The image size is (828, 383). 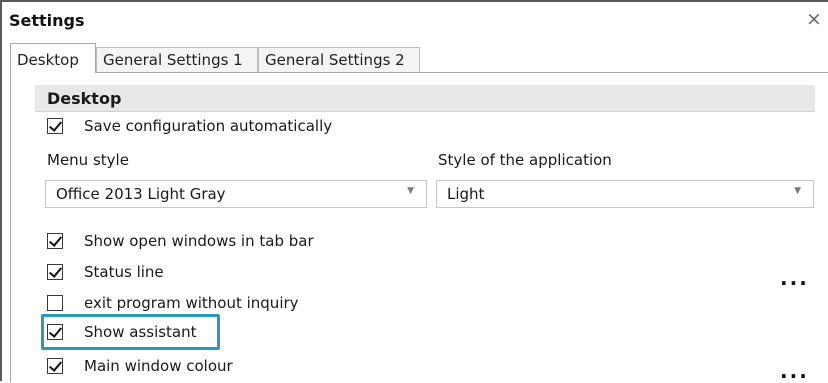 What do you see at coordinates (814, 19) in the screenshot?
I see `close-icon: ×` at bounding box center [814, 19].